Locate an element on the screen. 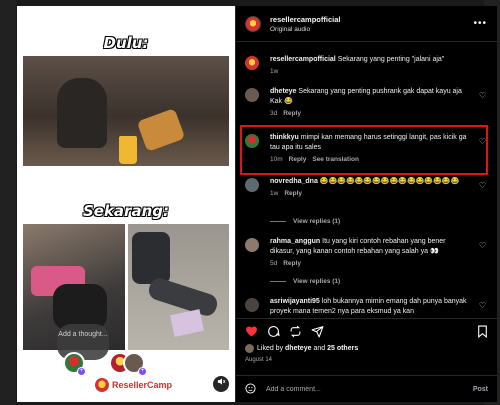  bookmark-icon is located at coordinates (482, 333).